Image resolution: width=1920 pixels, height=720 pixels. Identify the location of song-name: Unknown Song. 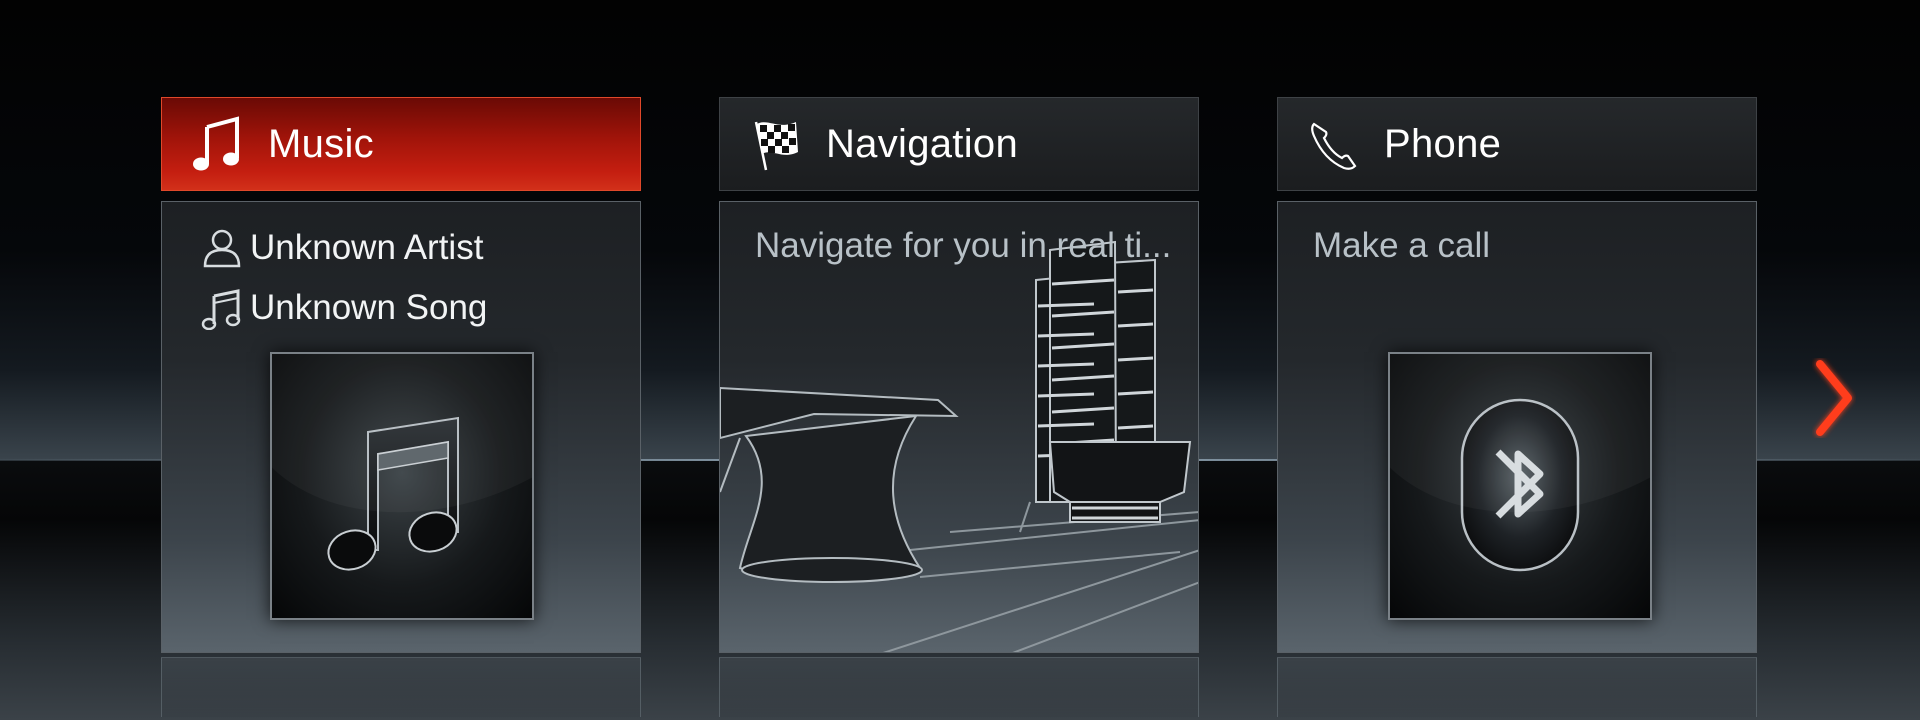
(369, 307).